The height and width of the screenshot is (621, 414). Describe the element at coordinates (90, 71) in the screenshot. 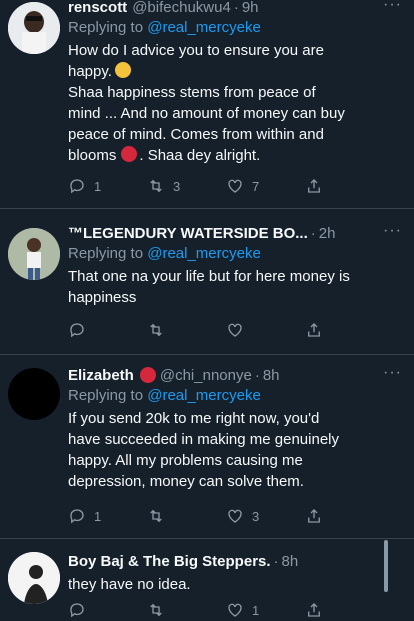

I see `text-span: happy.` at that location.